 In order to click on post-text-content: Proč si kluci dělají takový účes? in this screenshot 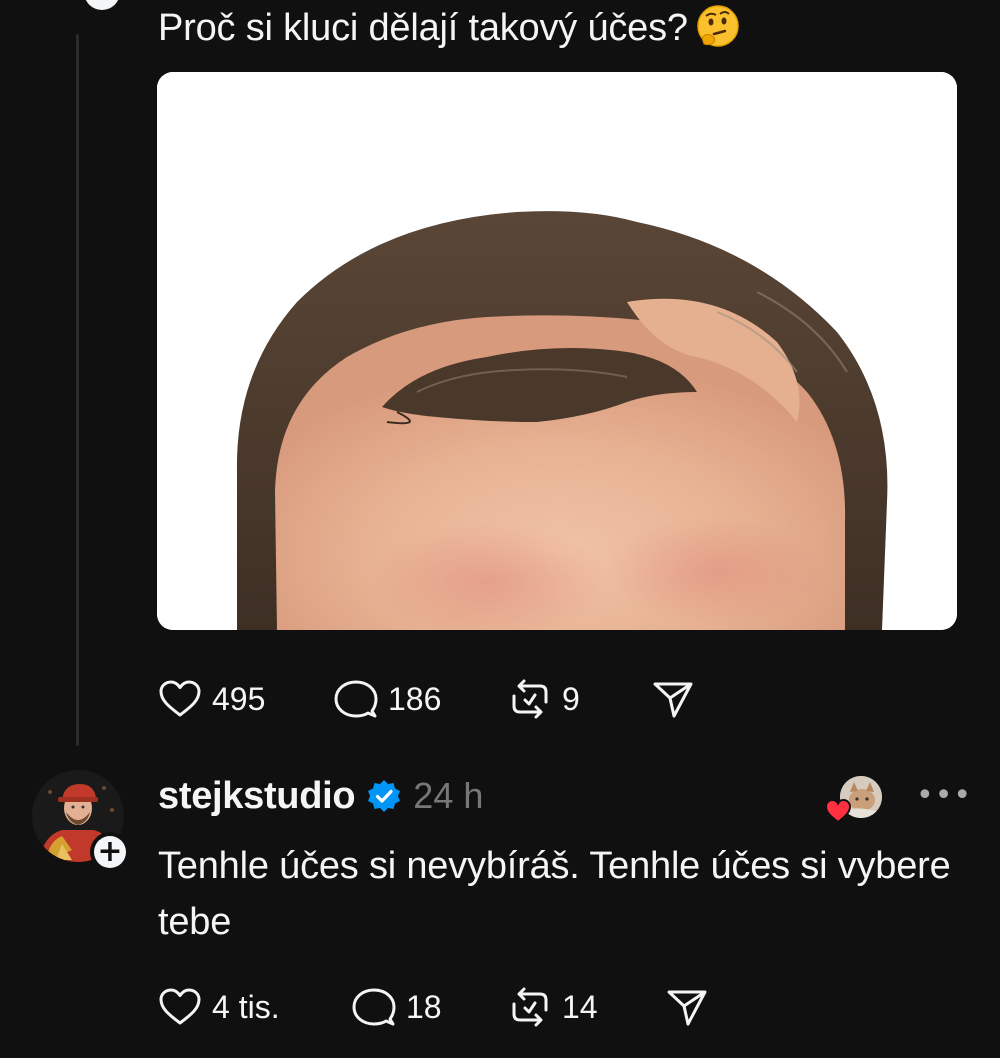, I will do `click(423, 28)`.